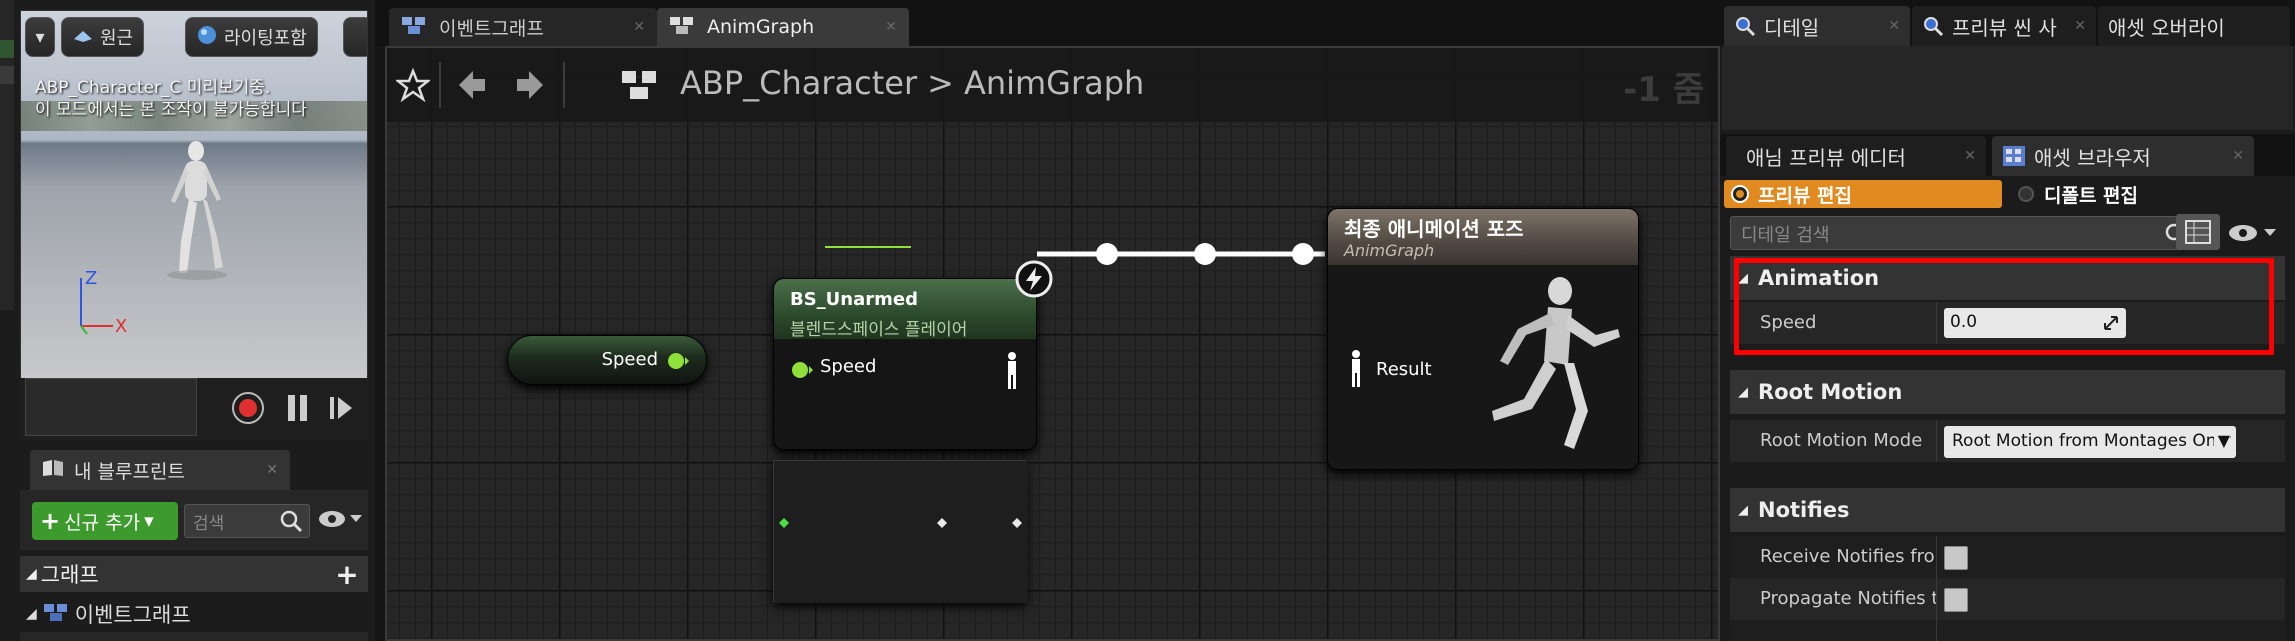 The image size is (2295, 641). Describe the element at coordinates (2077, 194) in the screenshot. I see `default-edit-toggle: 디폴트 편집` at that location.